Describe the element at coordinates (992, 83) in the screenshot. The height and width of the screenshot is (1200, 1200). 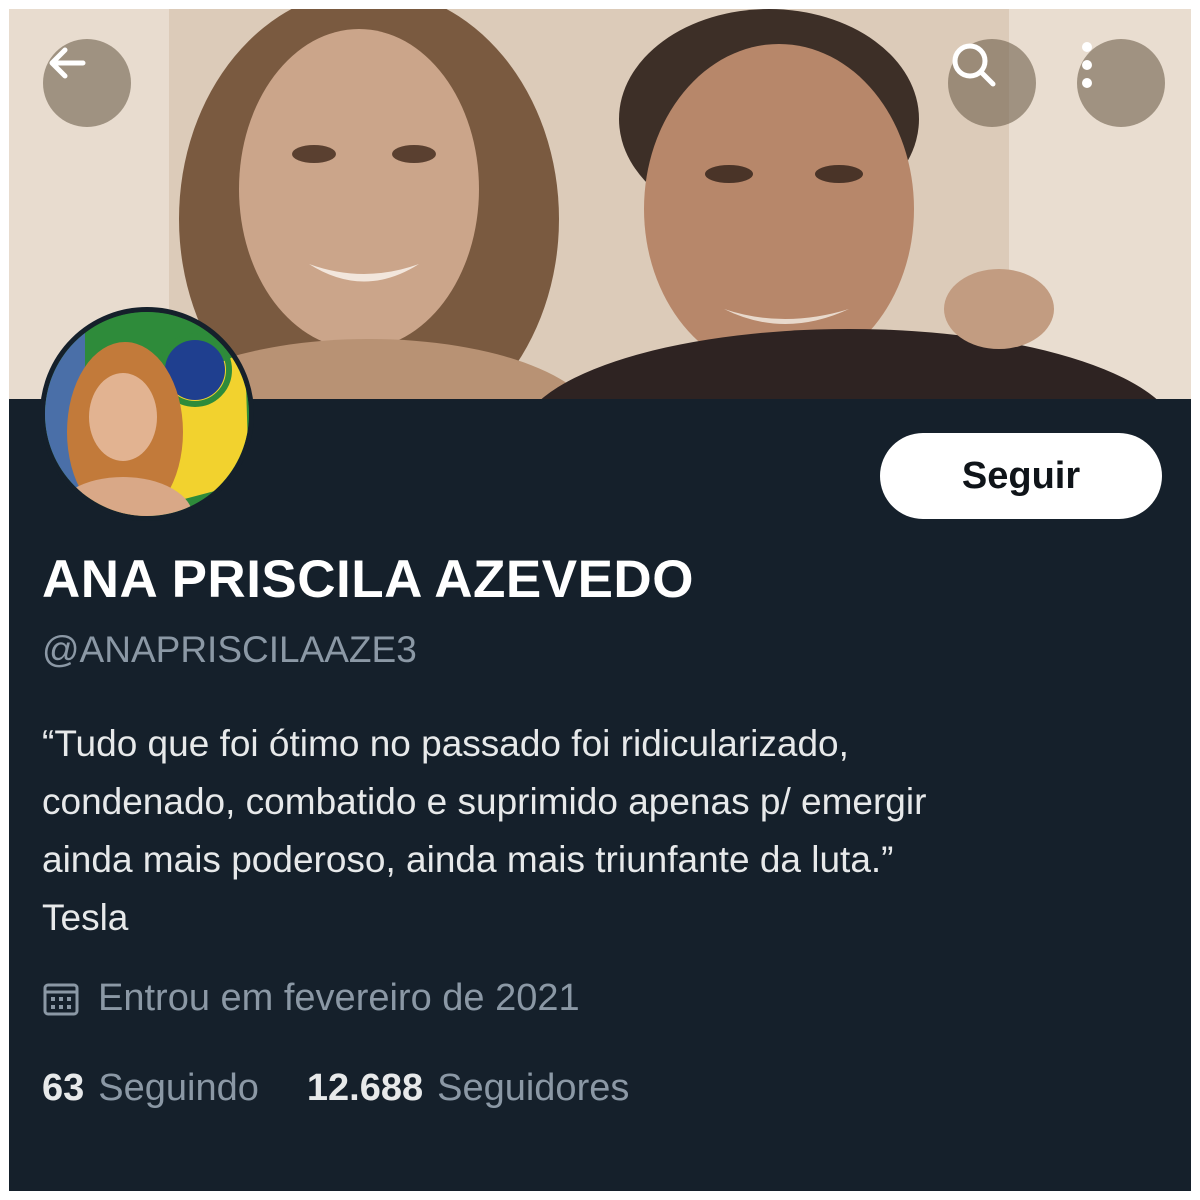
I see `search-button` at that location.